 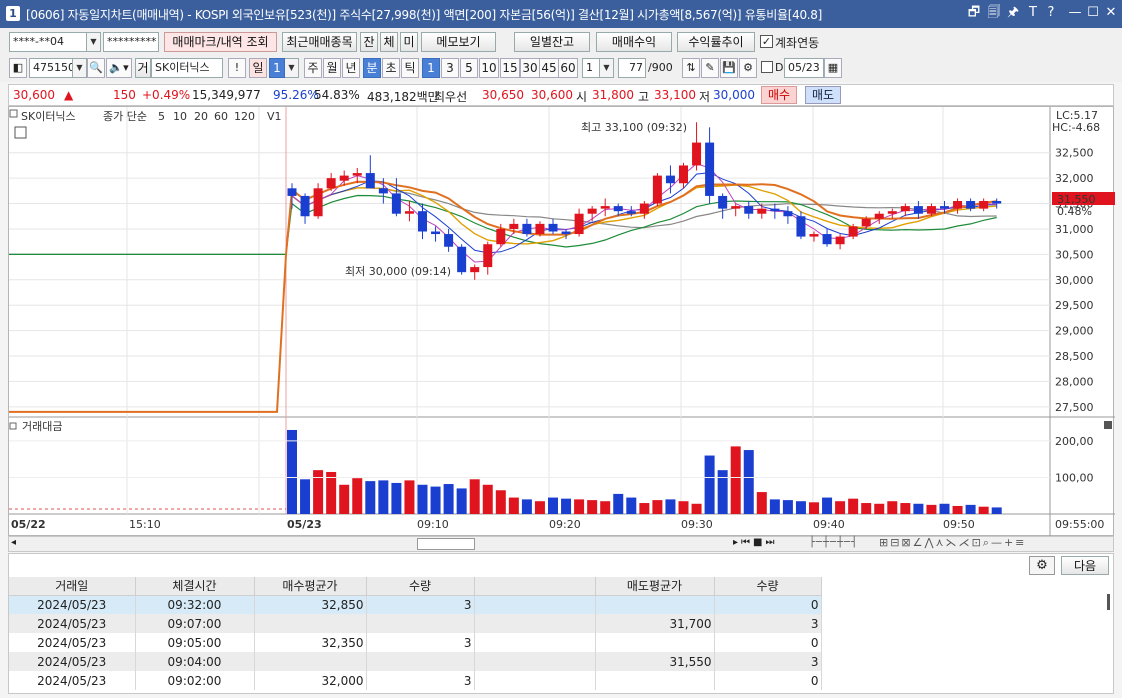 What do you see at coordinates (244, 116) in the screenshot?
I see `legend-ma120: 120` at bounding box center [244, 116].